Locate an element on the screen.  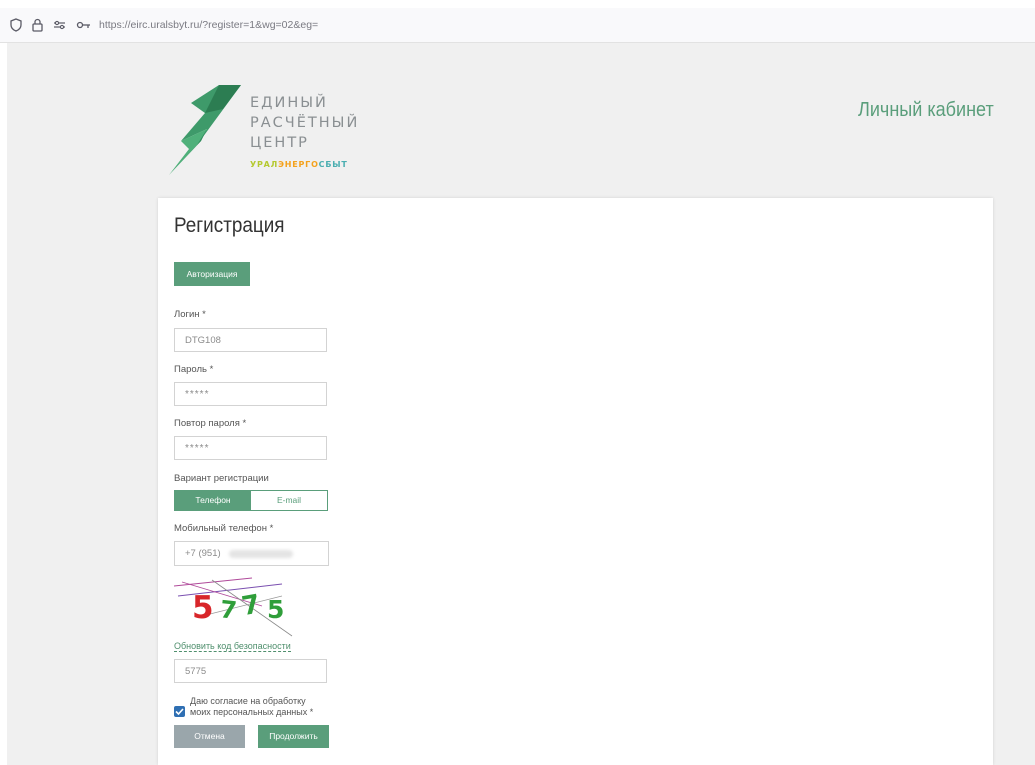
erc-logo: ЕДИНЫЙ РАСЧЁТНЫЙ ЦЕНТР УРАЛЭНЕРГОСБЫТ is located at coordinates (272, 130).